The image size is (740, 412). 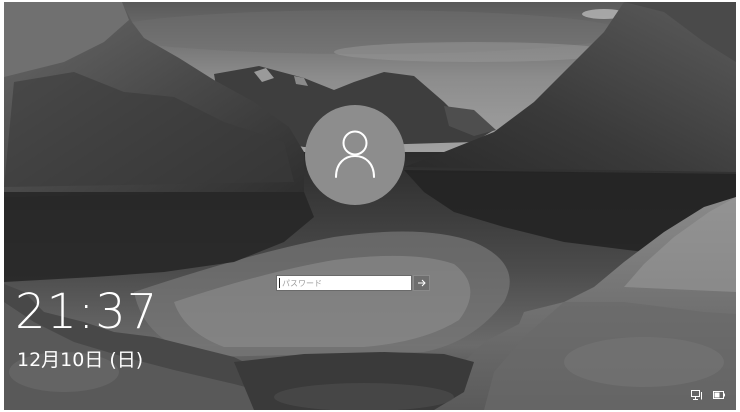 What do you see at coordinates (87, 312) in the screenshot?
I see `lock-screen-time: 21:37` at bounding box center [87, 312].